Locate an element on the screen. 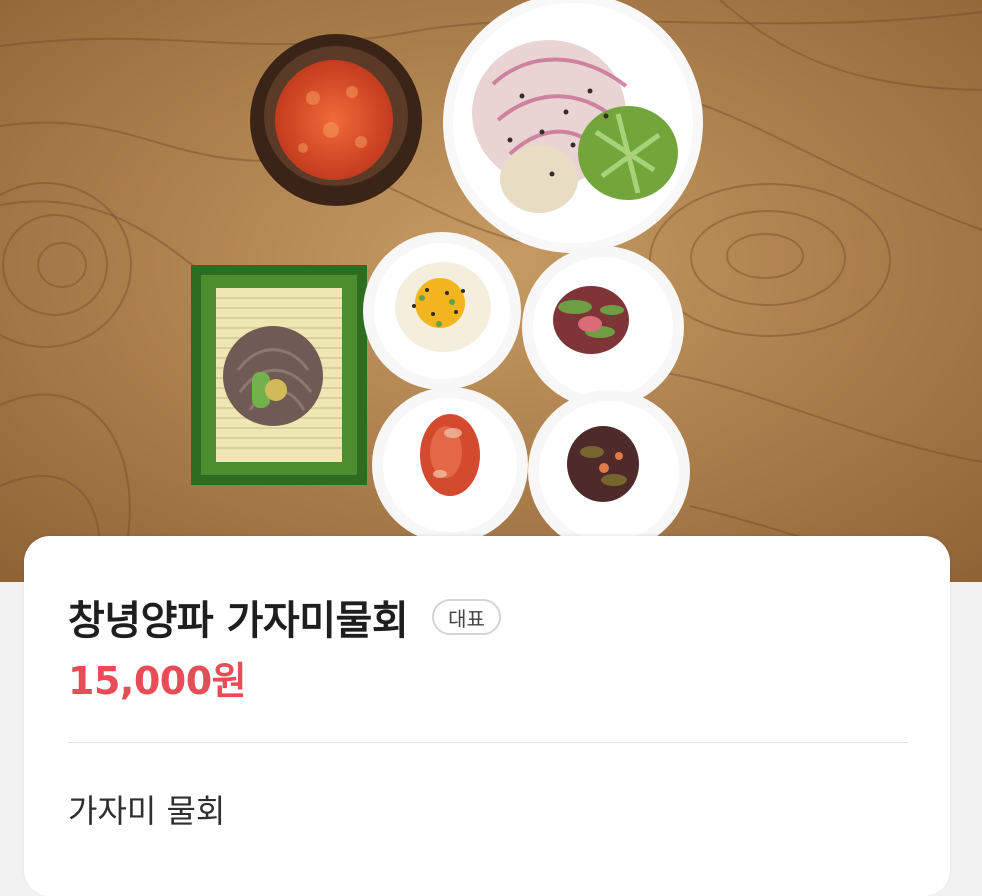  section-divider is located at coordinates (488, 742).